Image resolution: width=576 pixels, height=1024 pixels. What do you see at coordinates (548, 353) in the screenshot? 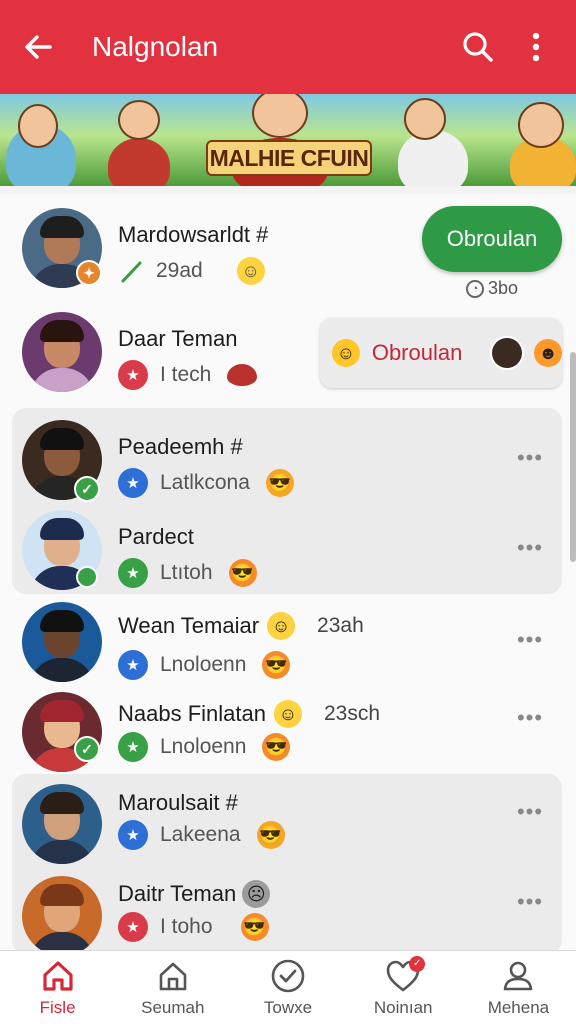
I see `party-emoji-icon: ☻` at bounding box center [548, 353].